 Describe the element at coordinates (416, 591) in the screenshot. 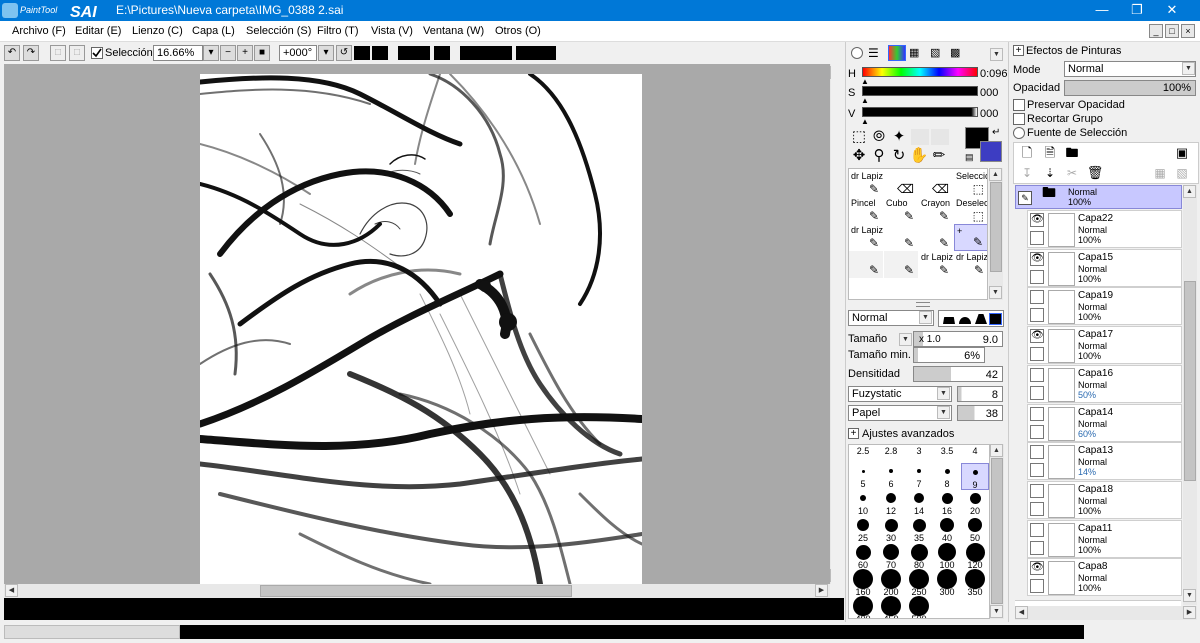

I see `horizontal-scroll-thumb` at that location.